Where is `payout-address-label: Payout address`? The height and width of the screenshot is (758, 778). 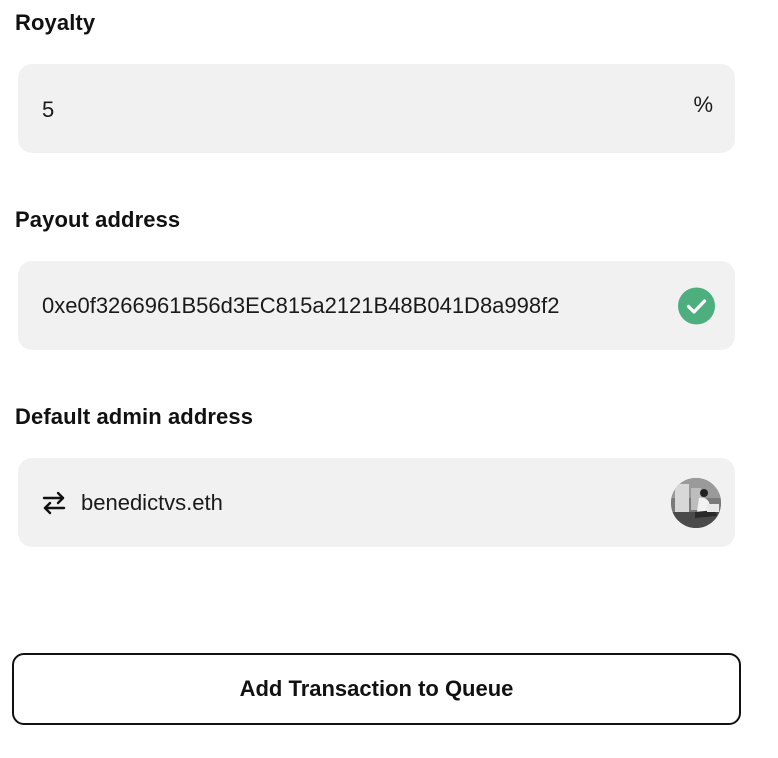
payout-address-label: Payout address is located at coordinates (98, 219).